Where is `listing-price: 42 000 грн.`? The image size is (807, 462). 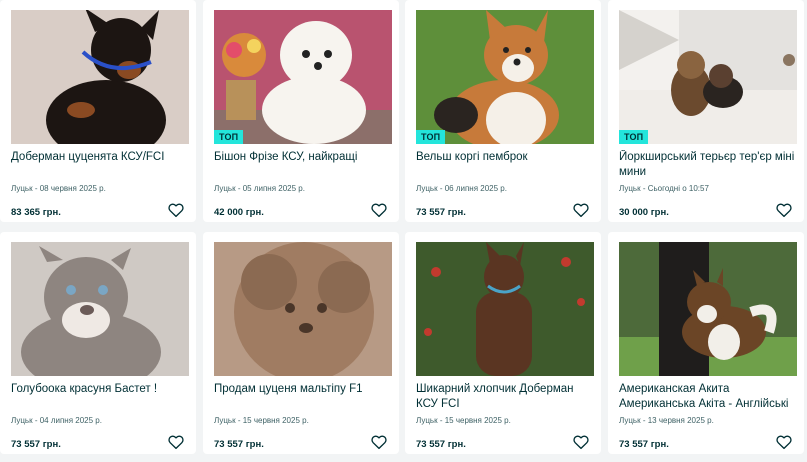
listing-price: 42 000 грн. is located at coordinates (239, 212).